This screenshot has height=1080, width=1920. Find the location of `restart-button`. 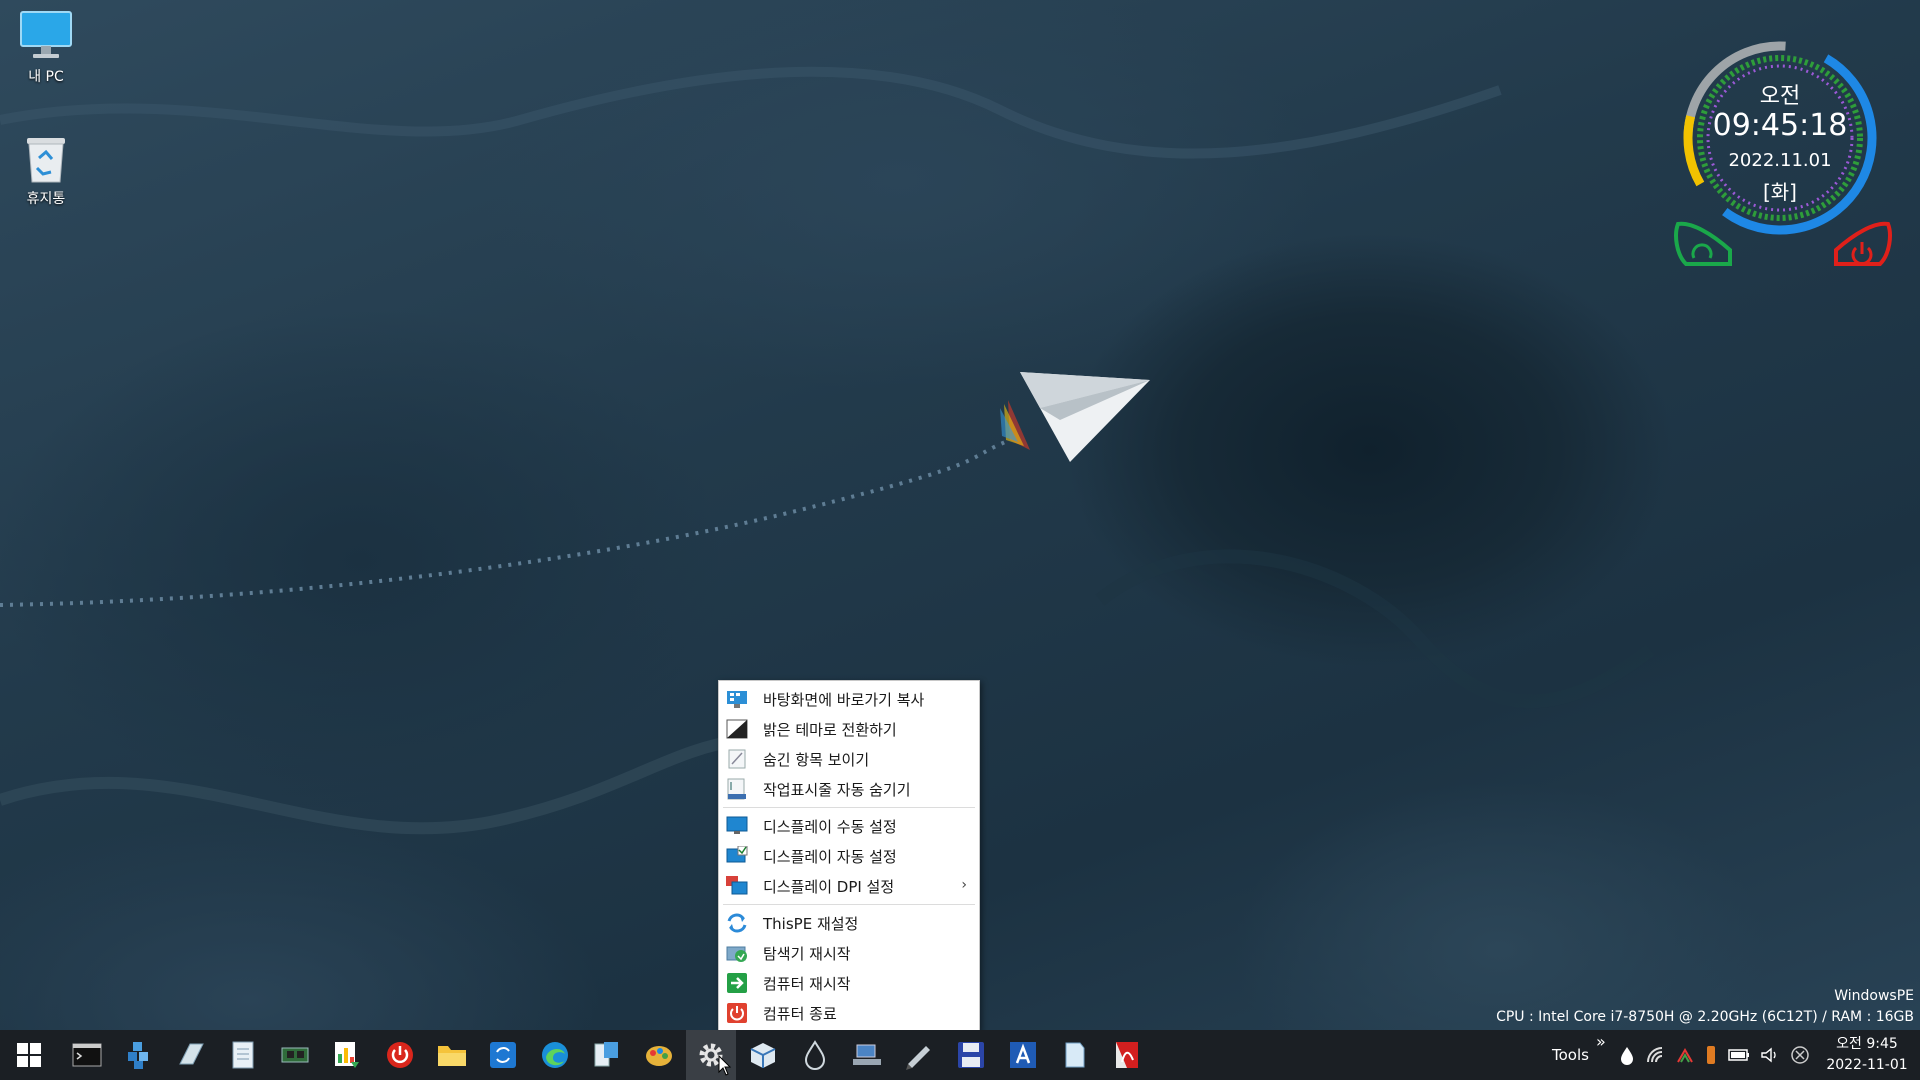

restart-button is located at coordinates (1704, 242).